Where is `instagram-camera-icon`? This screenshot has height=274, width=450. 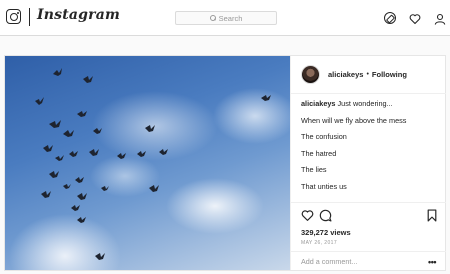
instagram-camera-icon is located at coordinates (13, 16).